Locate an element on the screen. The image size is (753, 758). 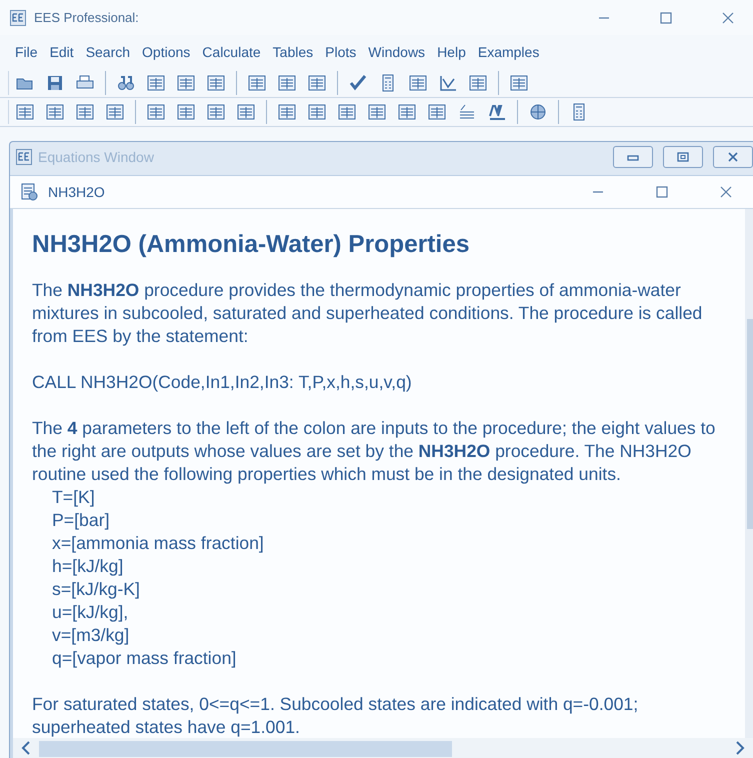
menu-item: Edit is located at coordinates (62, 52).